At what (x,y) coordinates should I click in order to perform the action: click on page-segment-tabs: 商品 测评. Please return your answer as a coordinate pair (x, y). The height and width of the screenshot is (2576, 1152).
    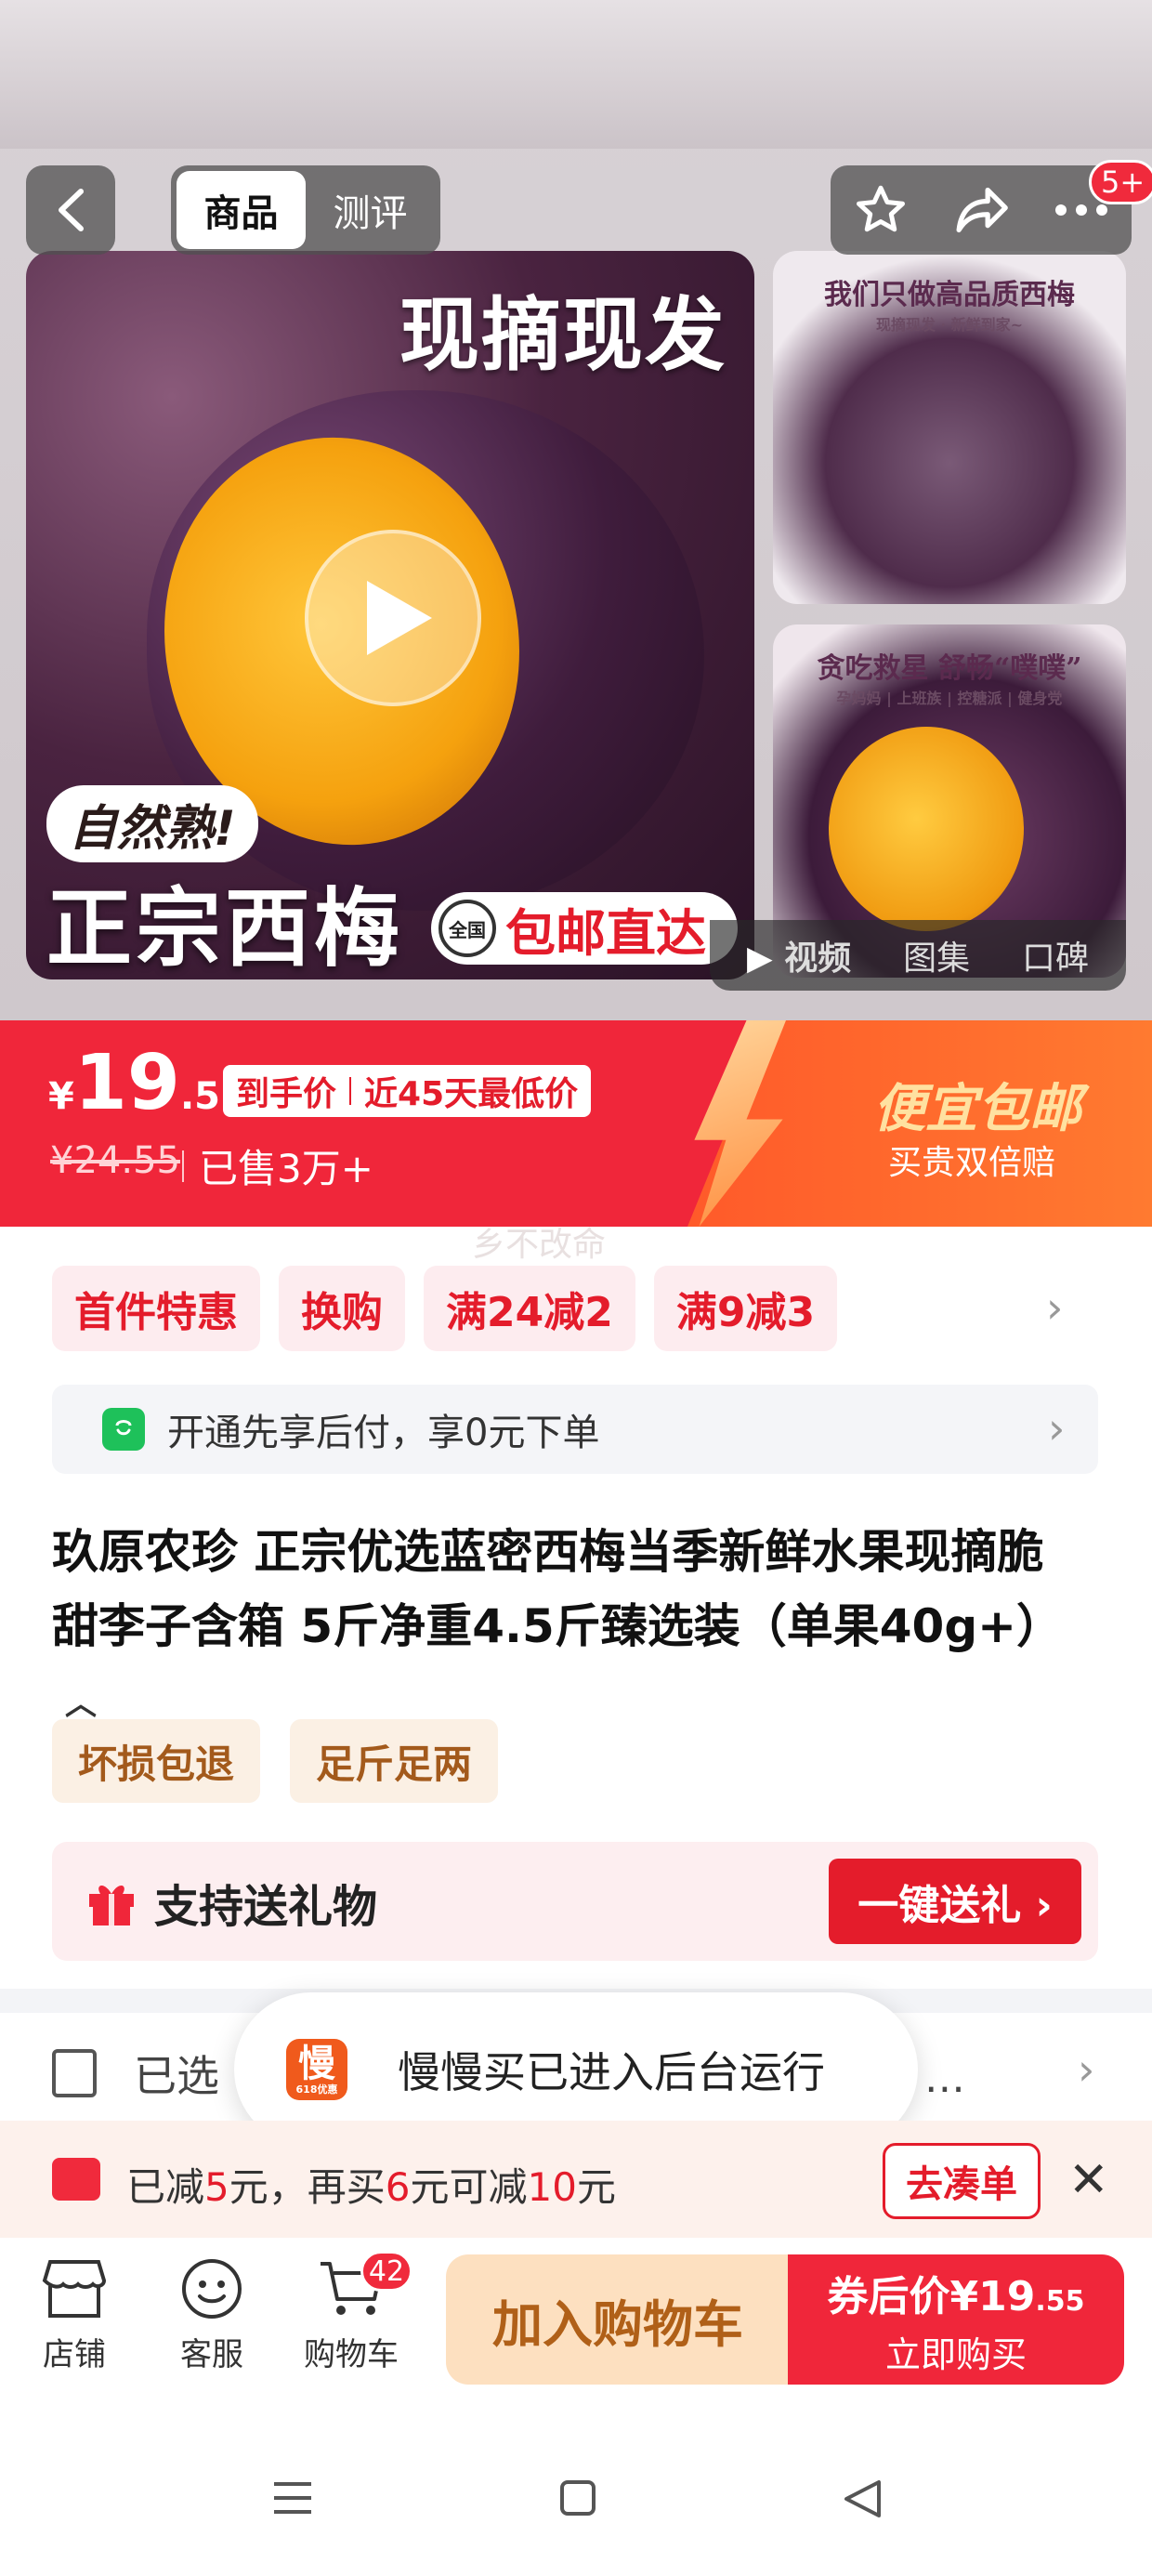
    Looking at the image, I should click on (305, 210).